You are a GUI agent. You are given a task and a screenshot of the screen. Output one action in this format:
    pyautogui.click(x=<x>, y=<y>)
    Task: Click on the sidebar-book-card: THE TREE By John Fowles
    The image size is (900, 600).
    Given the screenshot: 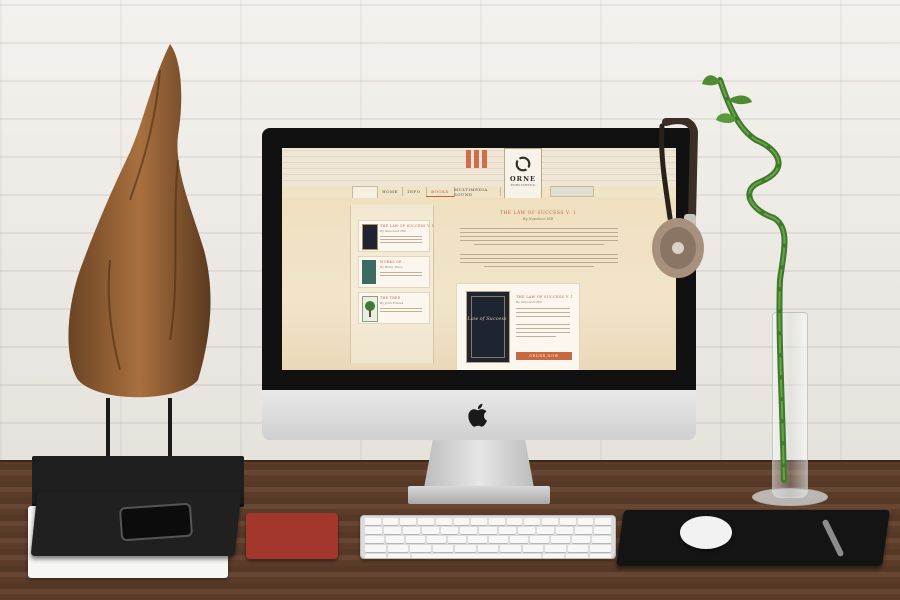 What is the action you would take?
    pyautogui.click(x=394, y=308)
    